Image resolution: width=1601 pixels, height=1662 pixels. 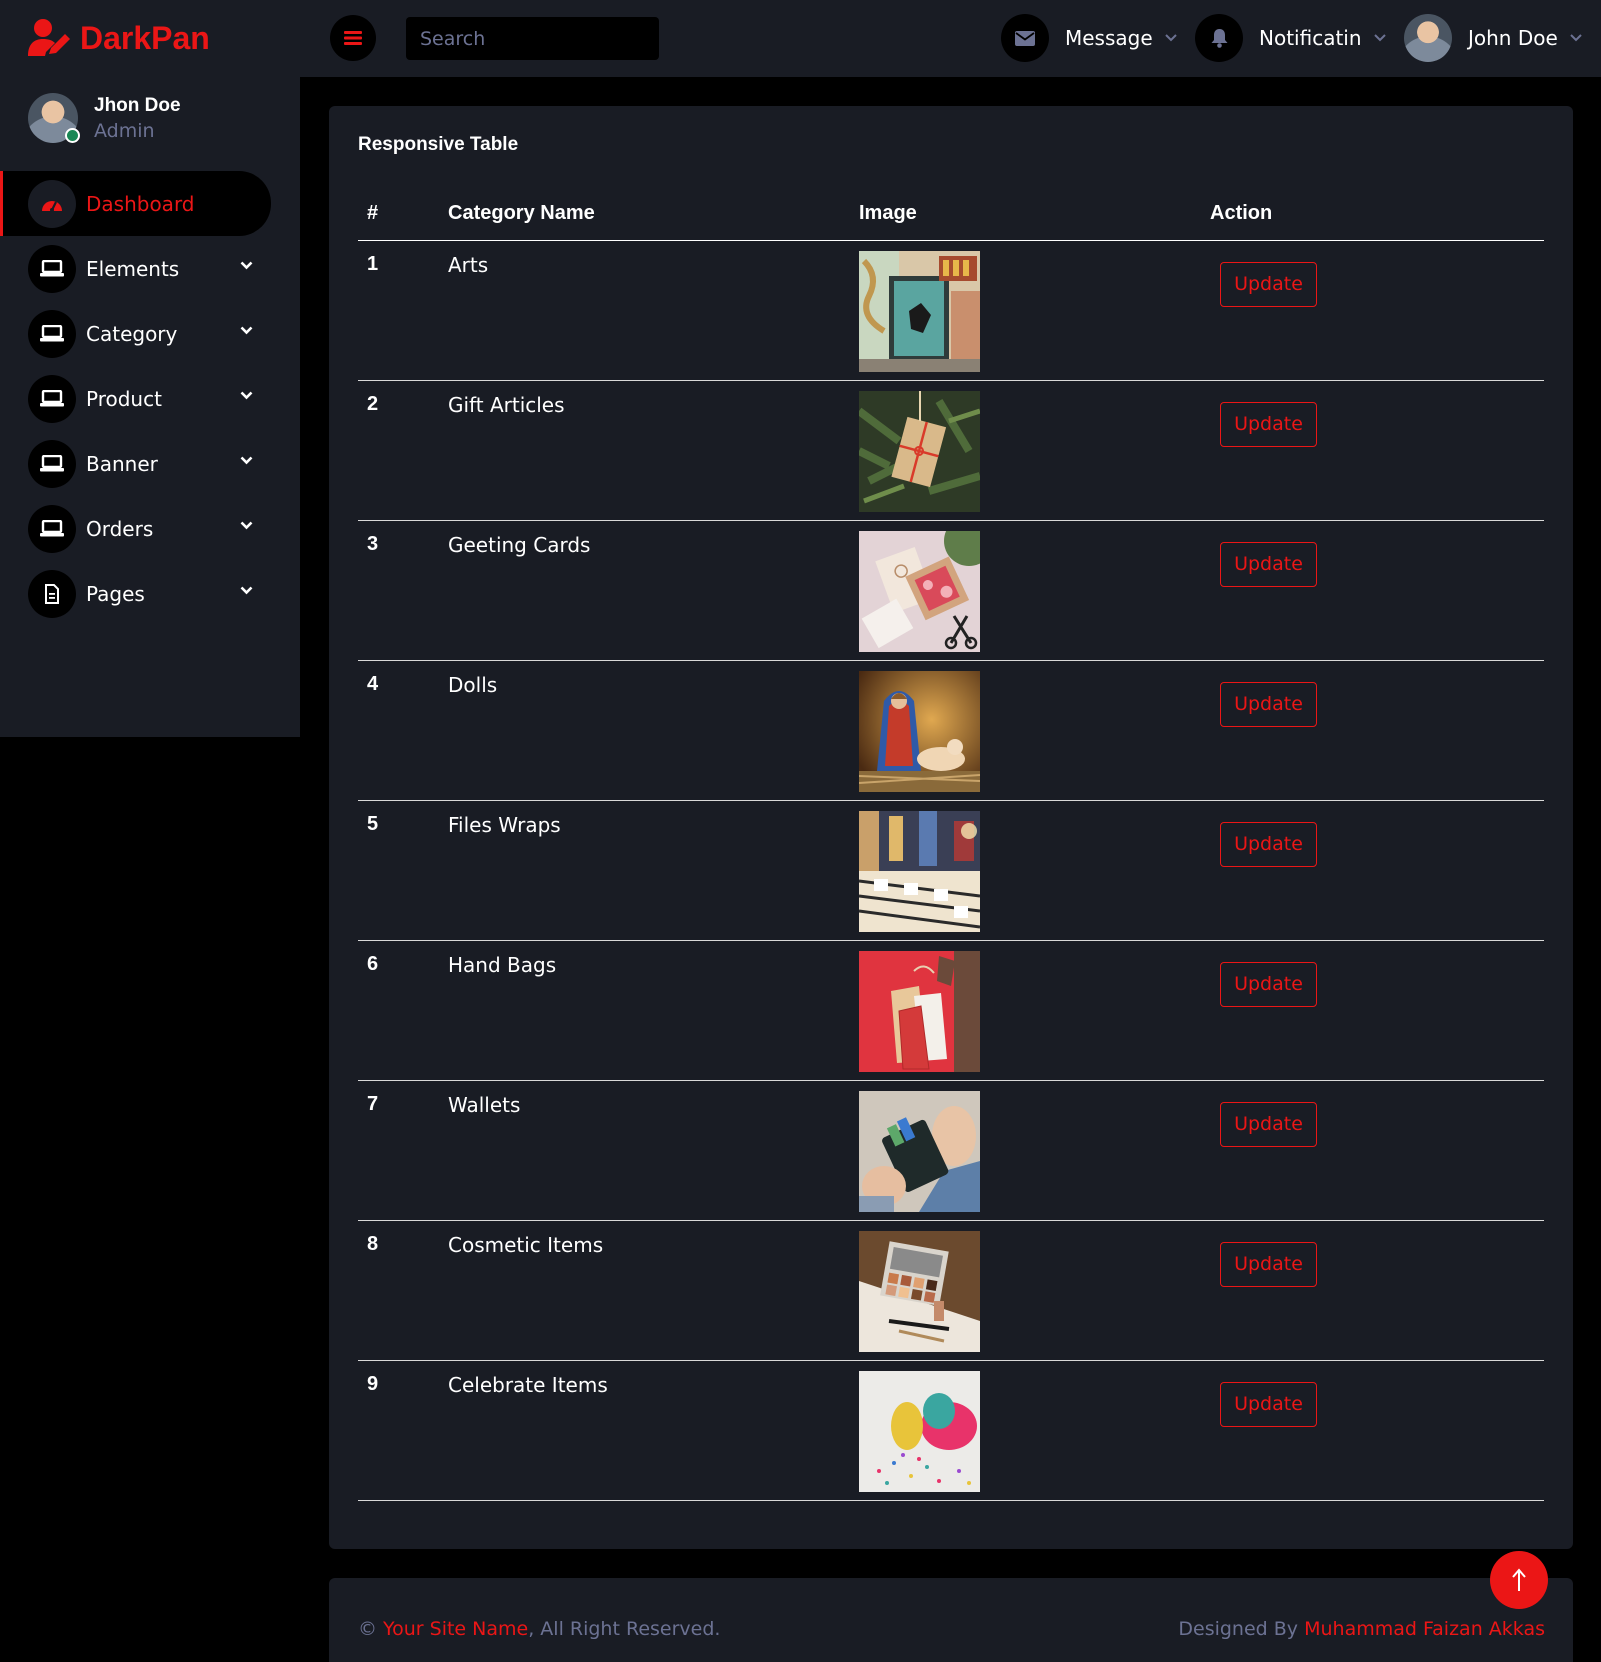 I want to click on file-icon, so click(x=52, y=593).